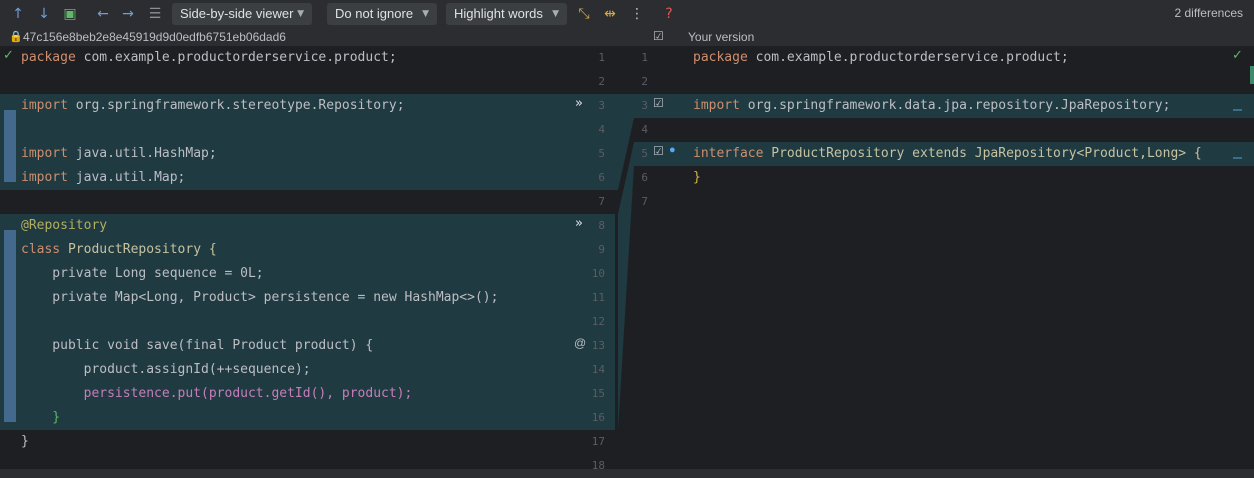  What do you see at coordinates (237, 13) in the screenshot?
I see `viewer-label: Side-by-side viewer` at bounding box center [237, 13].